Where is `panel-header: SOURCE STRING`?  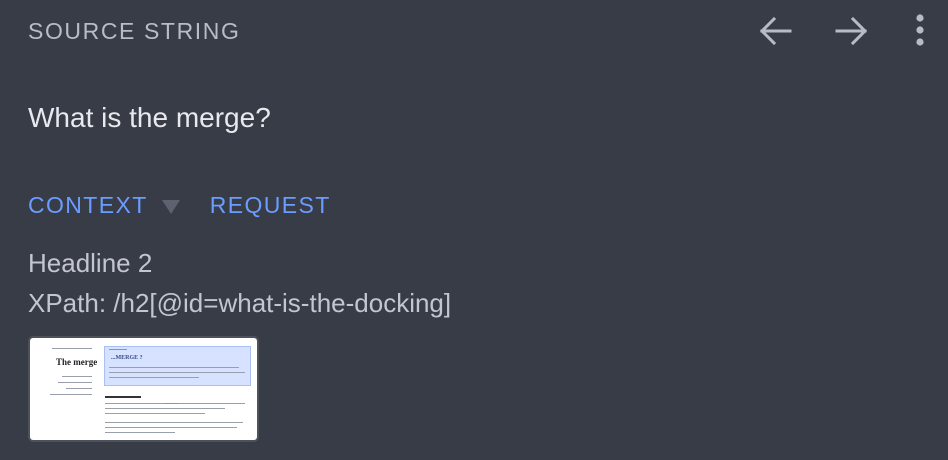 panel-header: SOURCE STRING is located at coordinates (478, 31).